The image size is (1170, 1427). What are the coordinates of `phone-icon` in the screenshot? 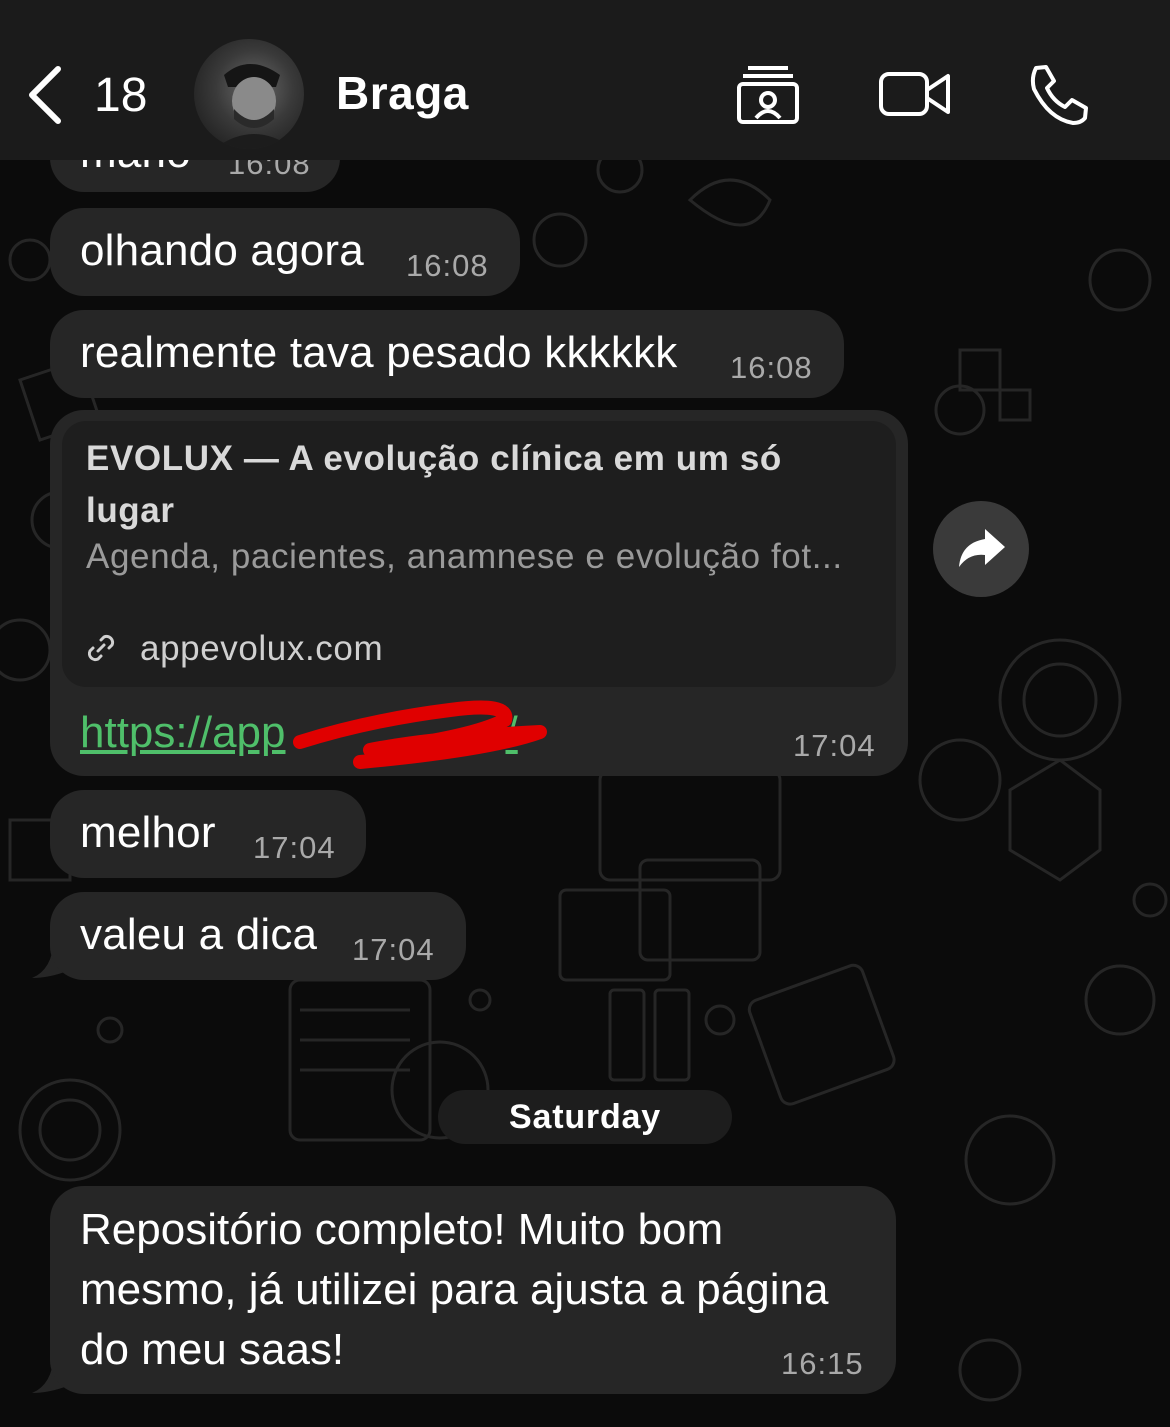 It's located at (1056, 94).